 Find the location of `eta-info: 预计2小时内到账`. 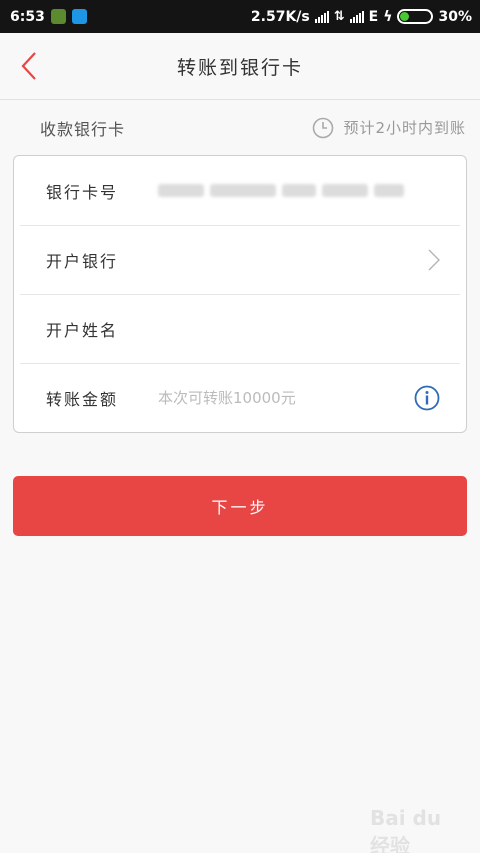

eta-info: 预计2小时内到账 is located at coordinates (389, 128).